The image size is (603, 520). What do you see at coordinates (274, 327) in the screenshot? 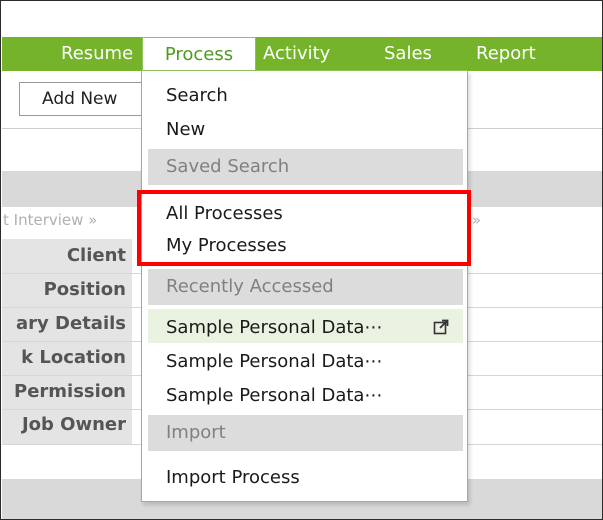
I see `menu-item-recent-1: Sample Personal Data⋯` at bounding box center [274, 327].